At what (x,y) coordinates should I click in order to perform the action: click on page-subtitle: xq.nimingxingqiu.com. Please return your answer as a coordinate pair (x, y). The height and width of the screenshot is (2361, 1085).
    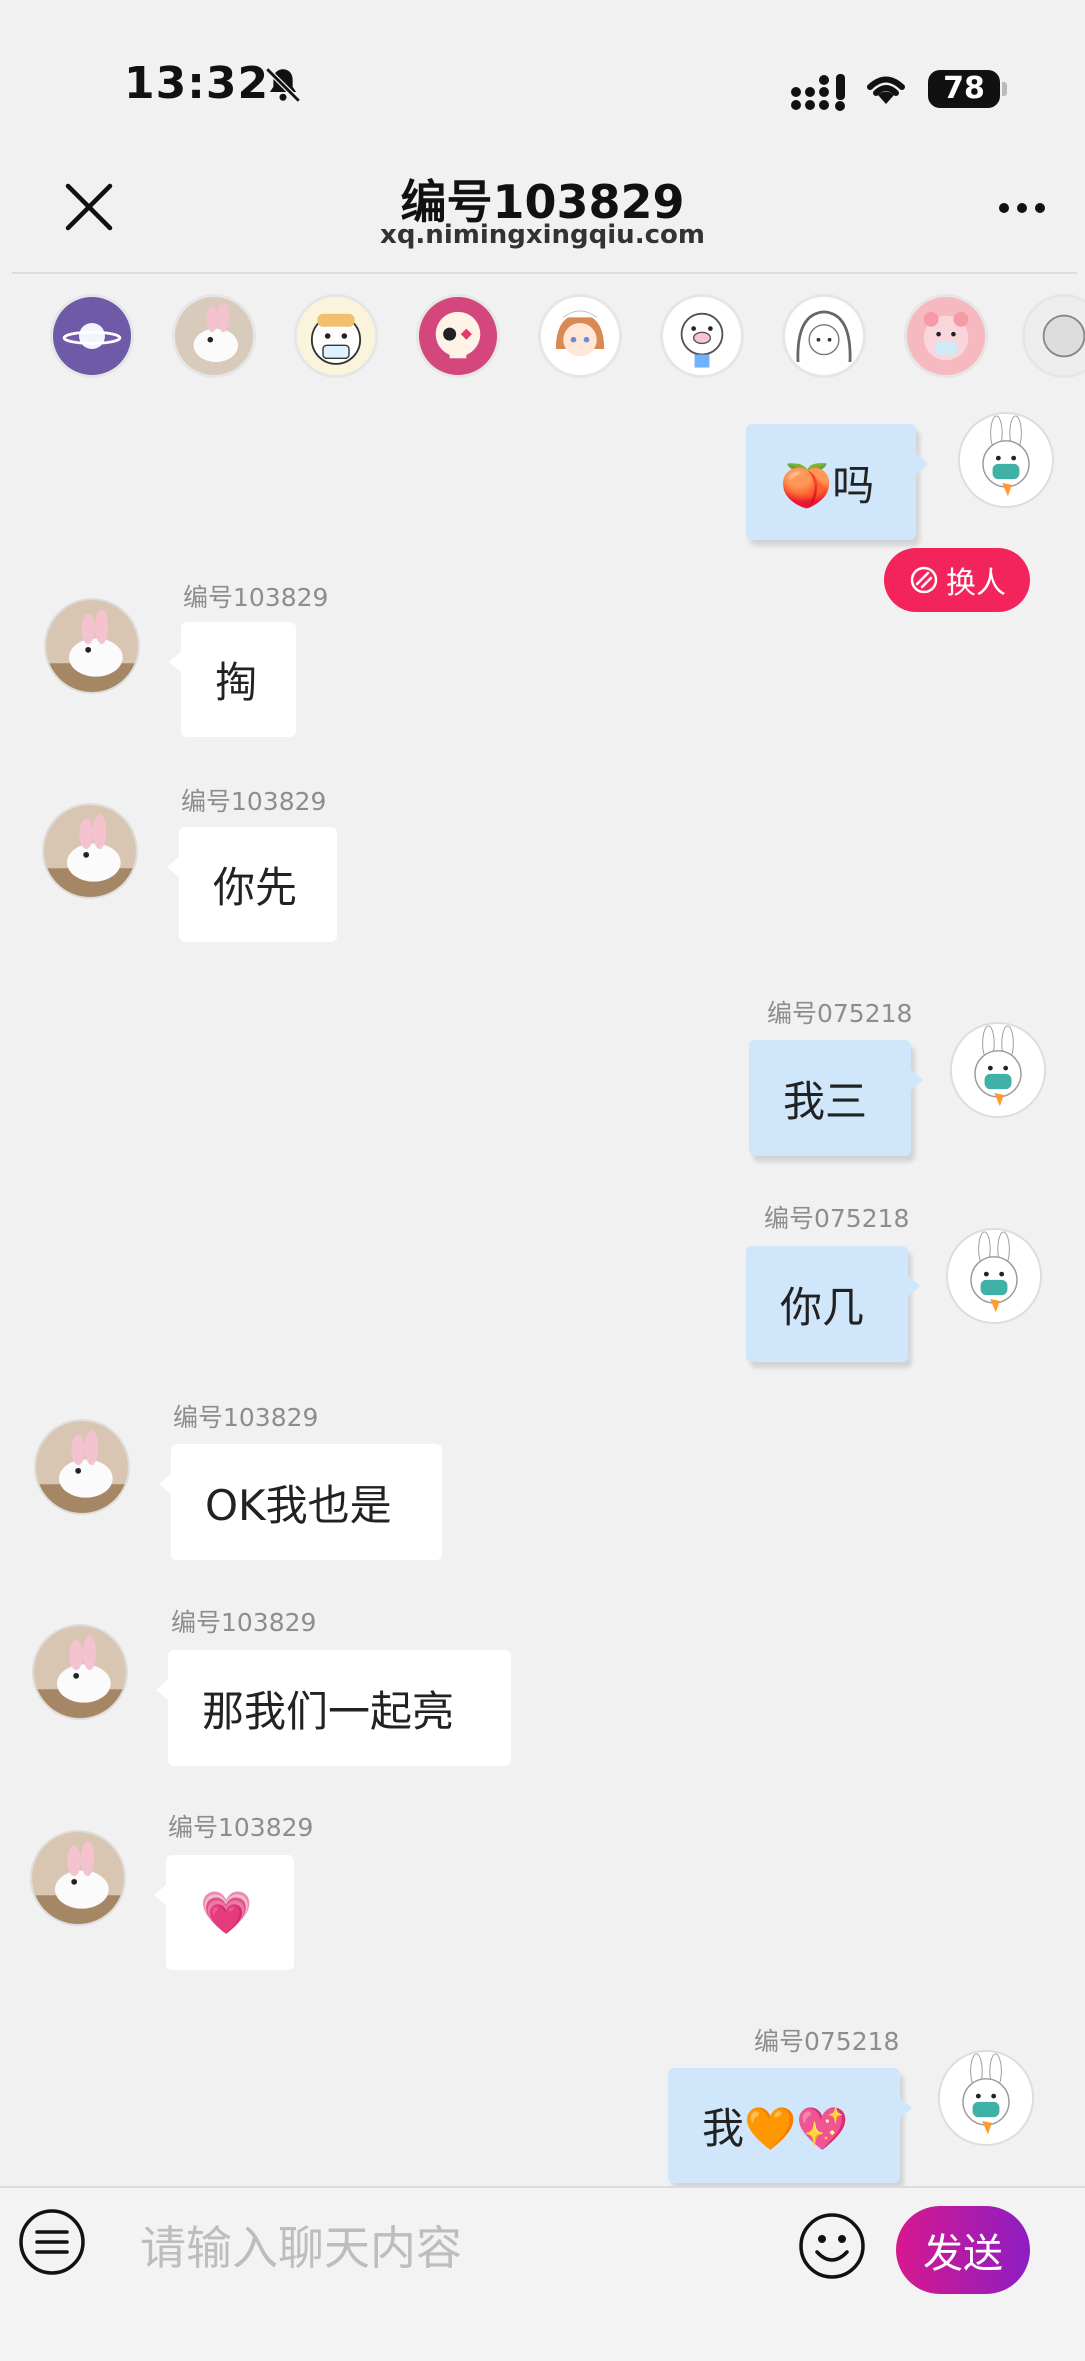
    Looking at the image, I should click on (542, 235).